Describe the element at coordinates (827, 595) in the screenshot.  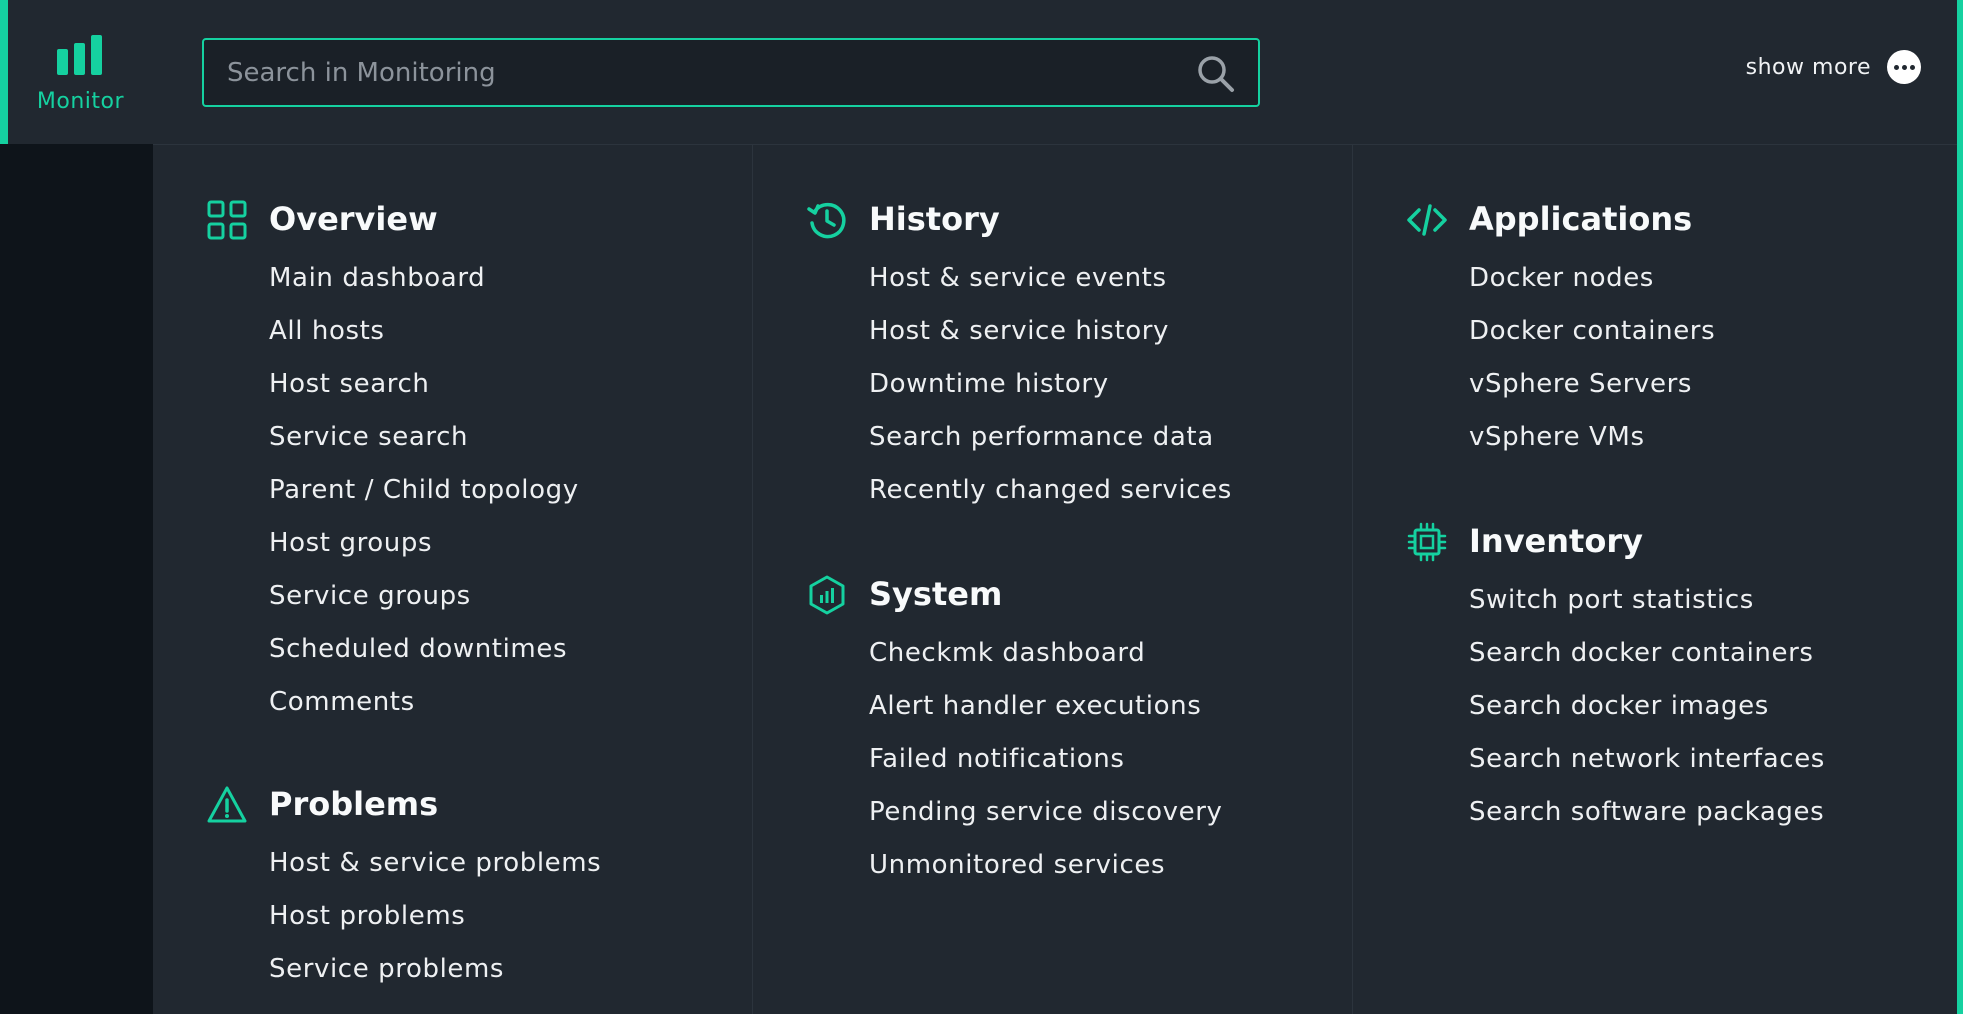
I see `hexagon-chart-icon` at that location.